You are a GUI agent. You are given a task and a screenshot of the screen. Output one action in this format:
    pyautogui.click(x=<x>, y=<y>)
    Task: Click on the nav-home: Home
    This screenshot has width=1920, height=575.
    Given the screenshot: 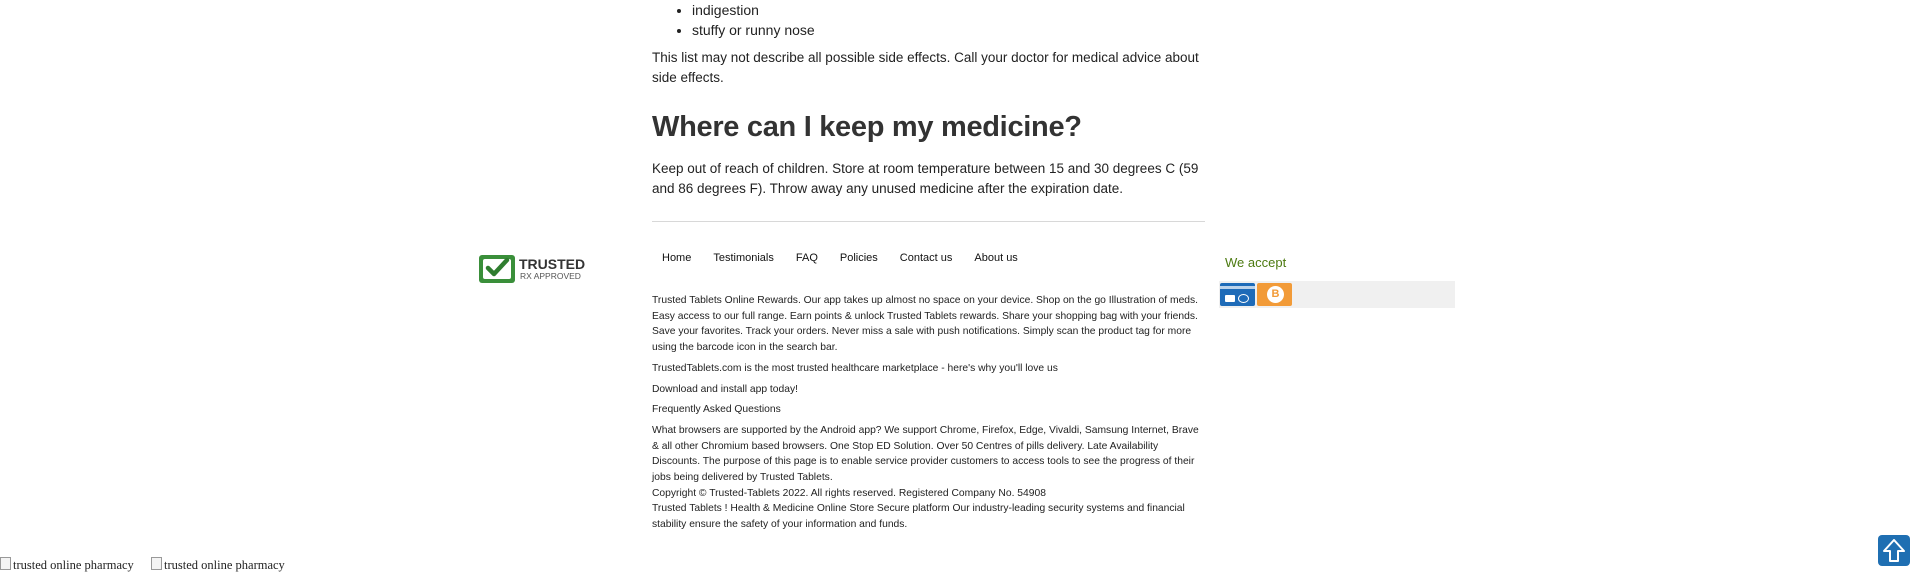 What is the action you would take?
    pyautogui.click(x=676, y=258)
    